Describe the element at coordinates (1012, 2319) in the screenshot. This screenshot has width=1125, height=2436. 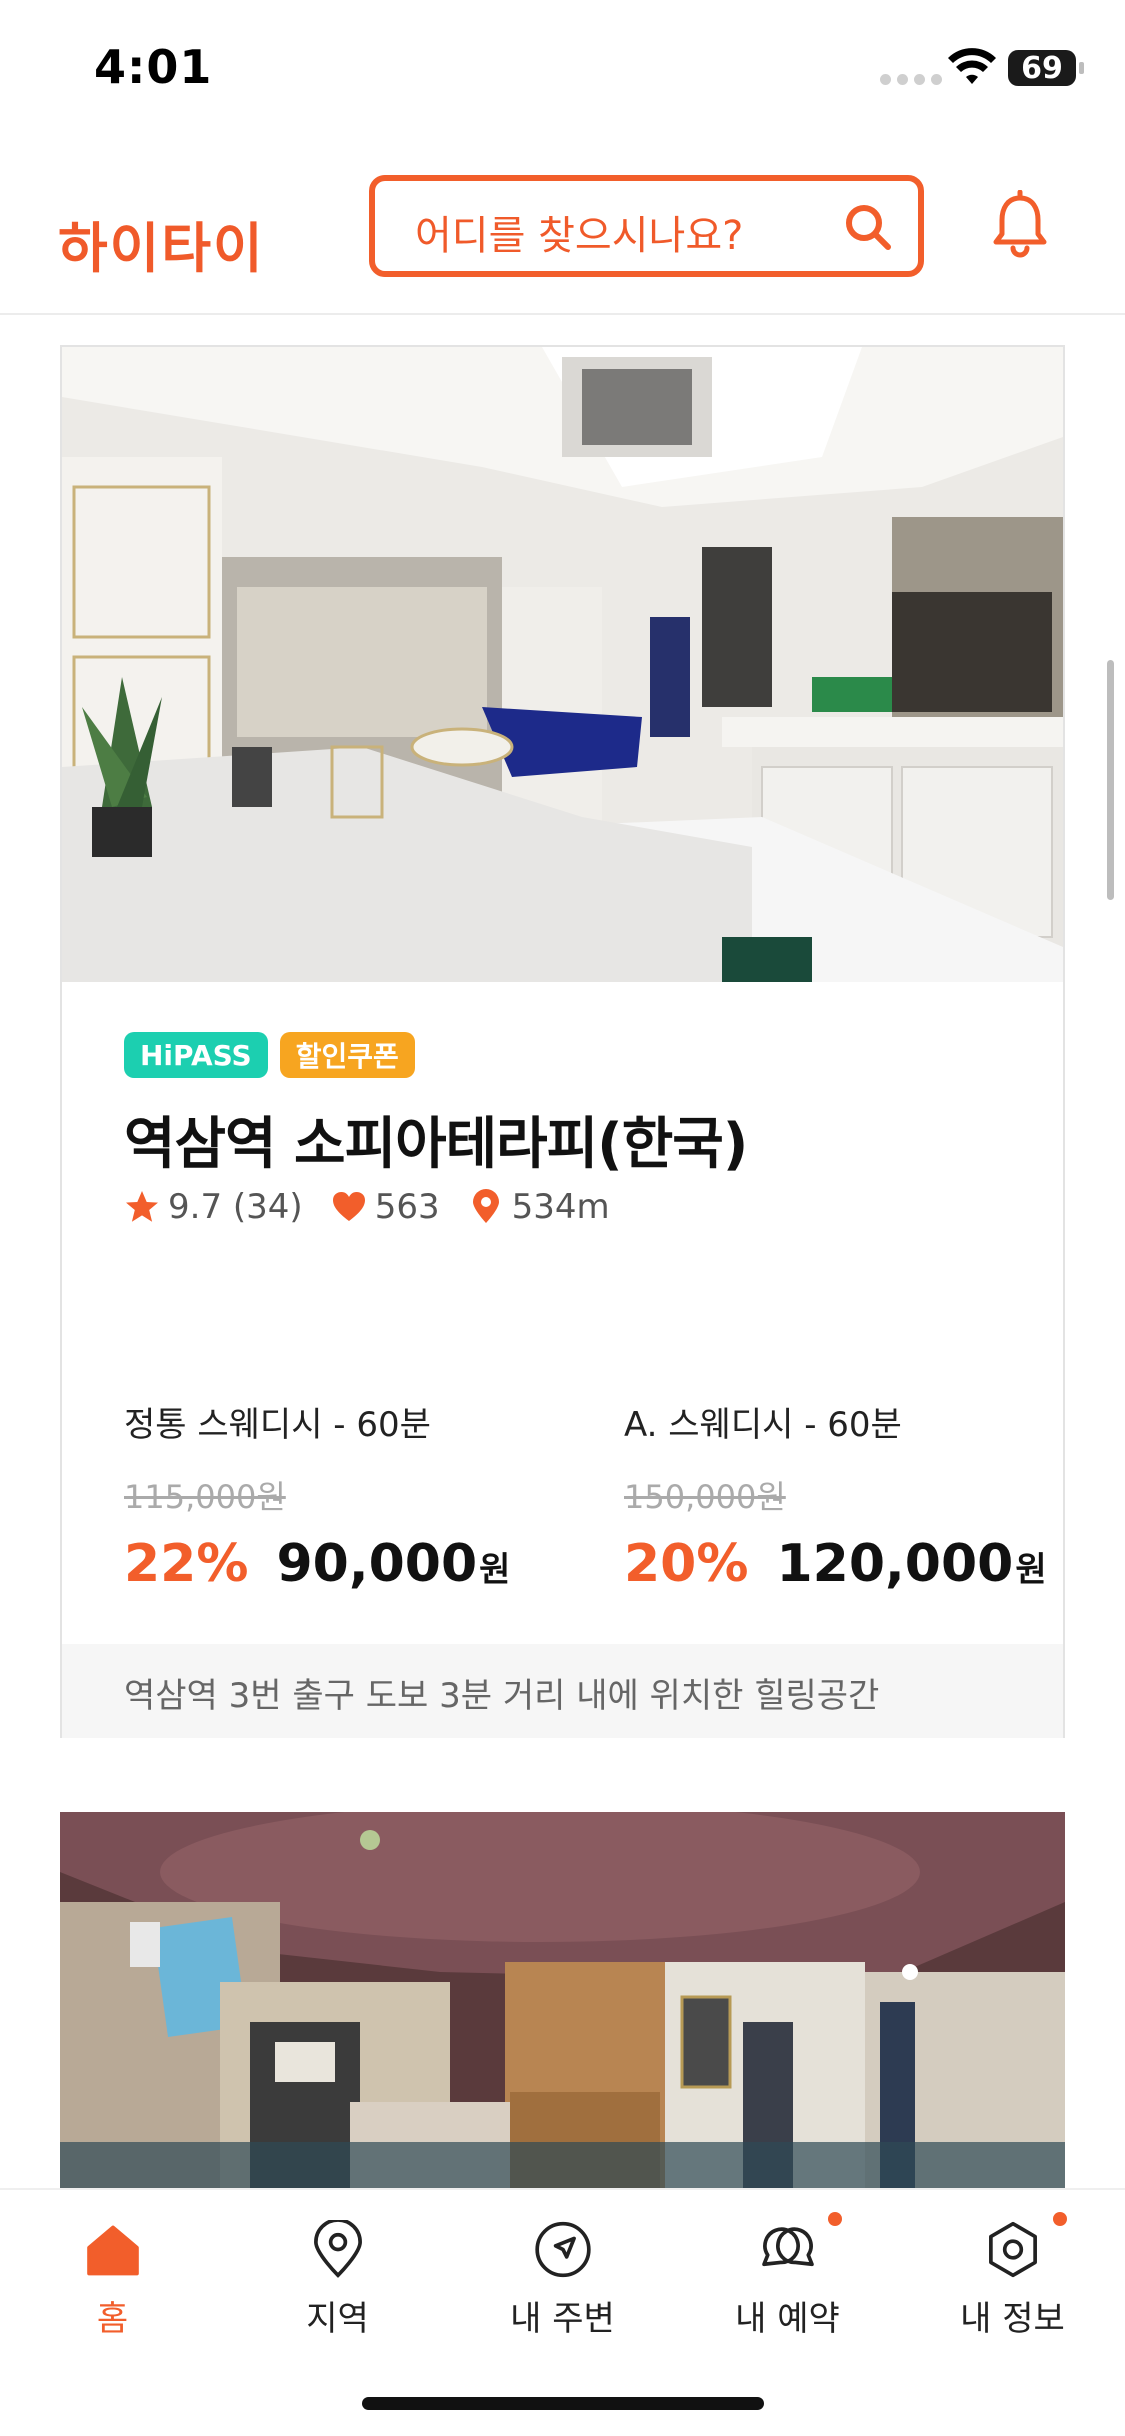
I see `tab-label: 내 정보` at that location.